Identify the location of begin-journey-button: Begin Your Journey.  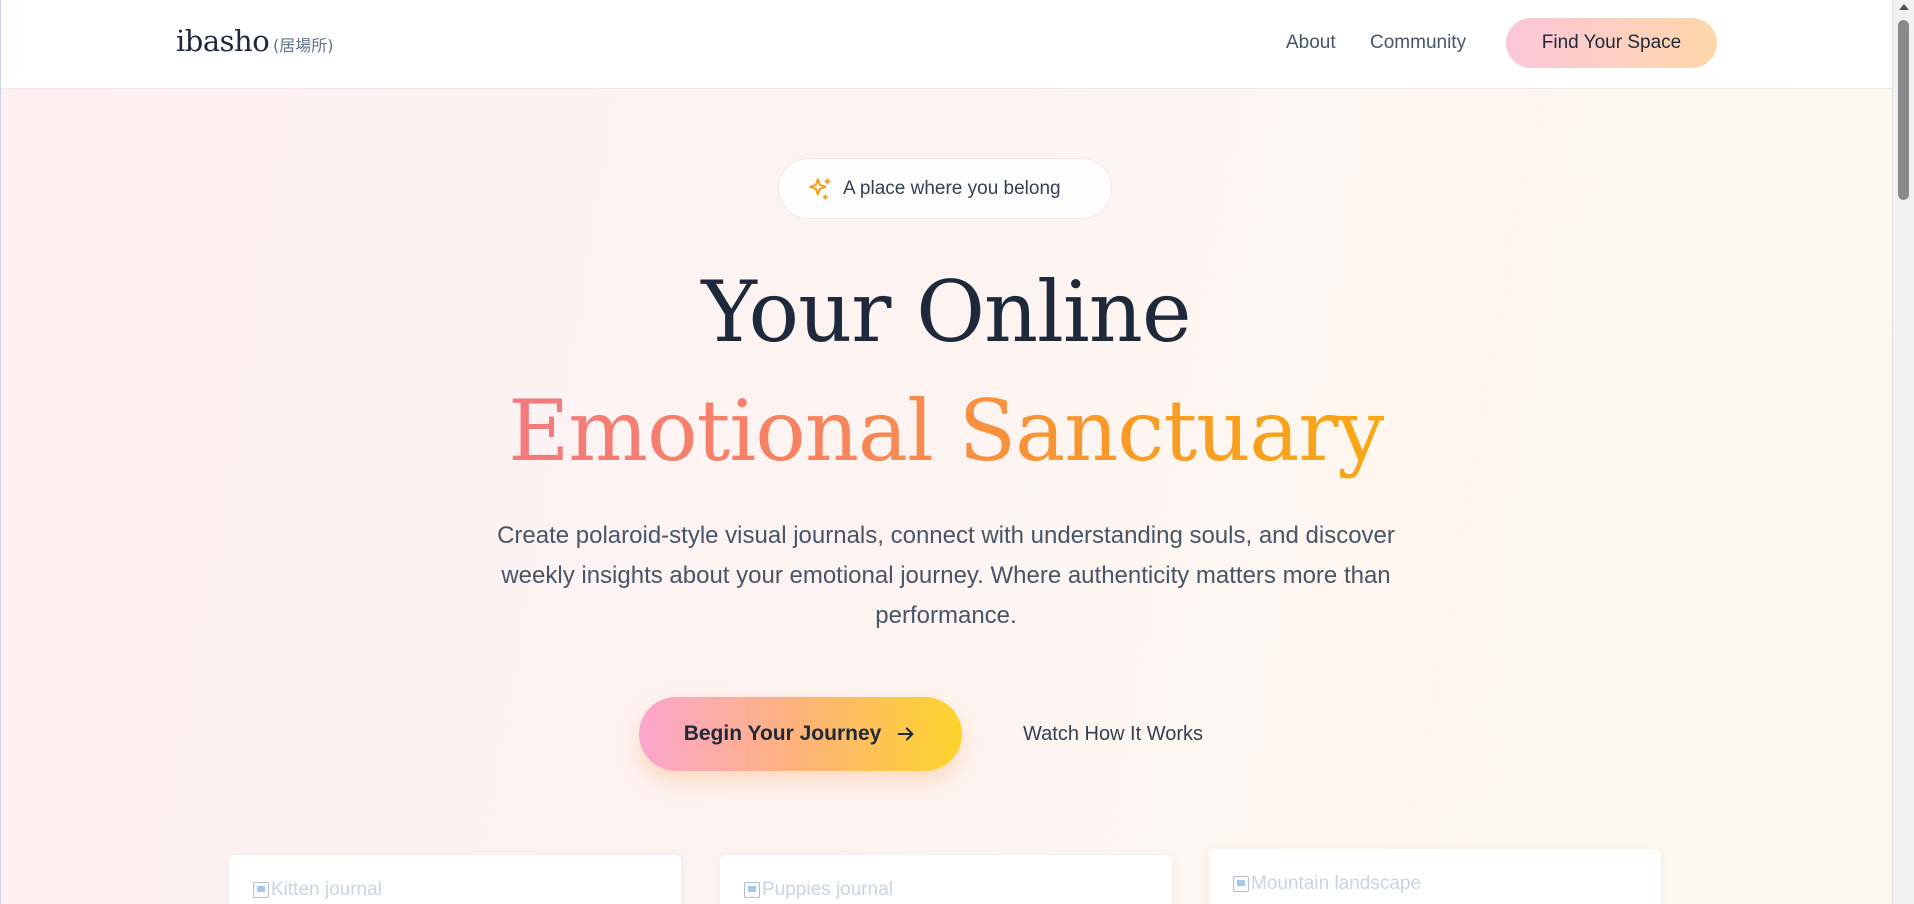
(800, 734).